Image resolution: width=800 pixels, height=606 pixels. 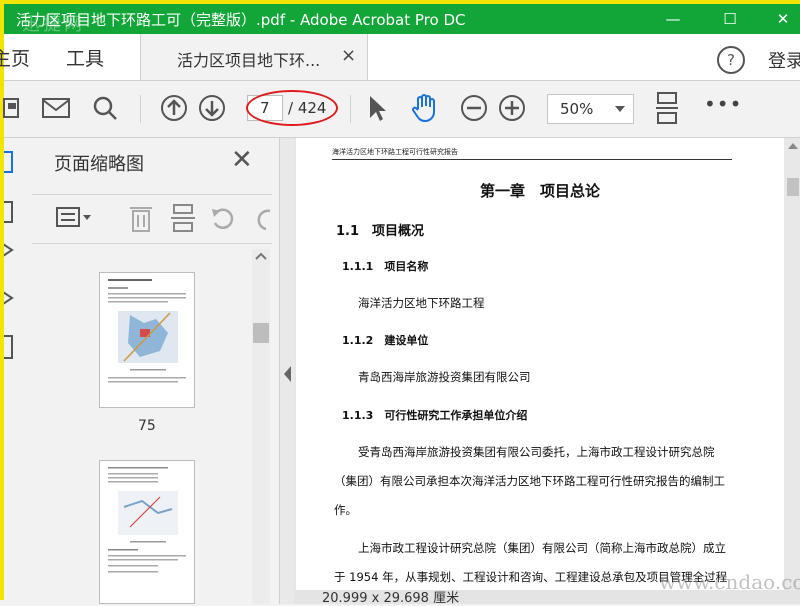 I want to click on highlight-annotation, so click(x=292, y=108).